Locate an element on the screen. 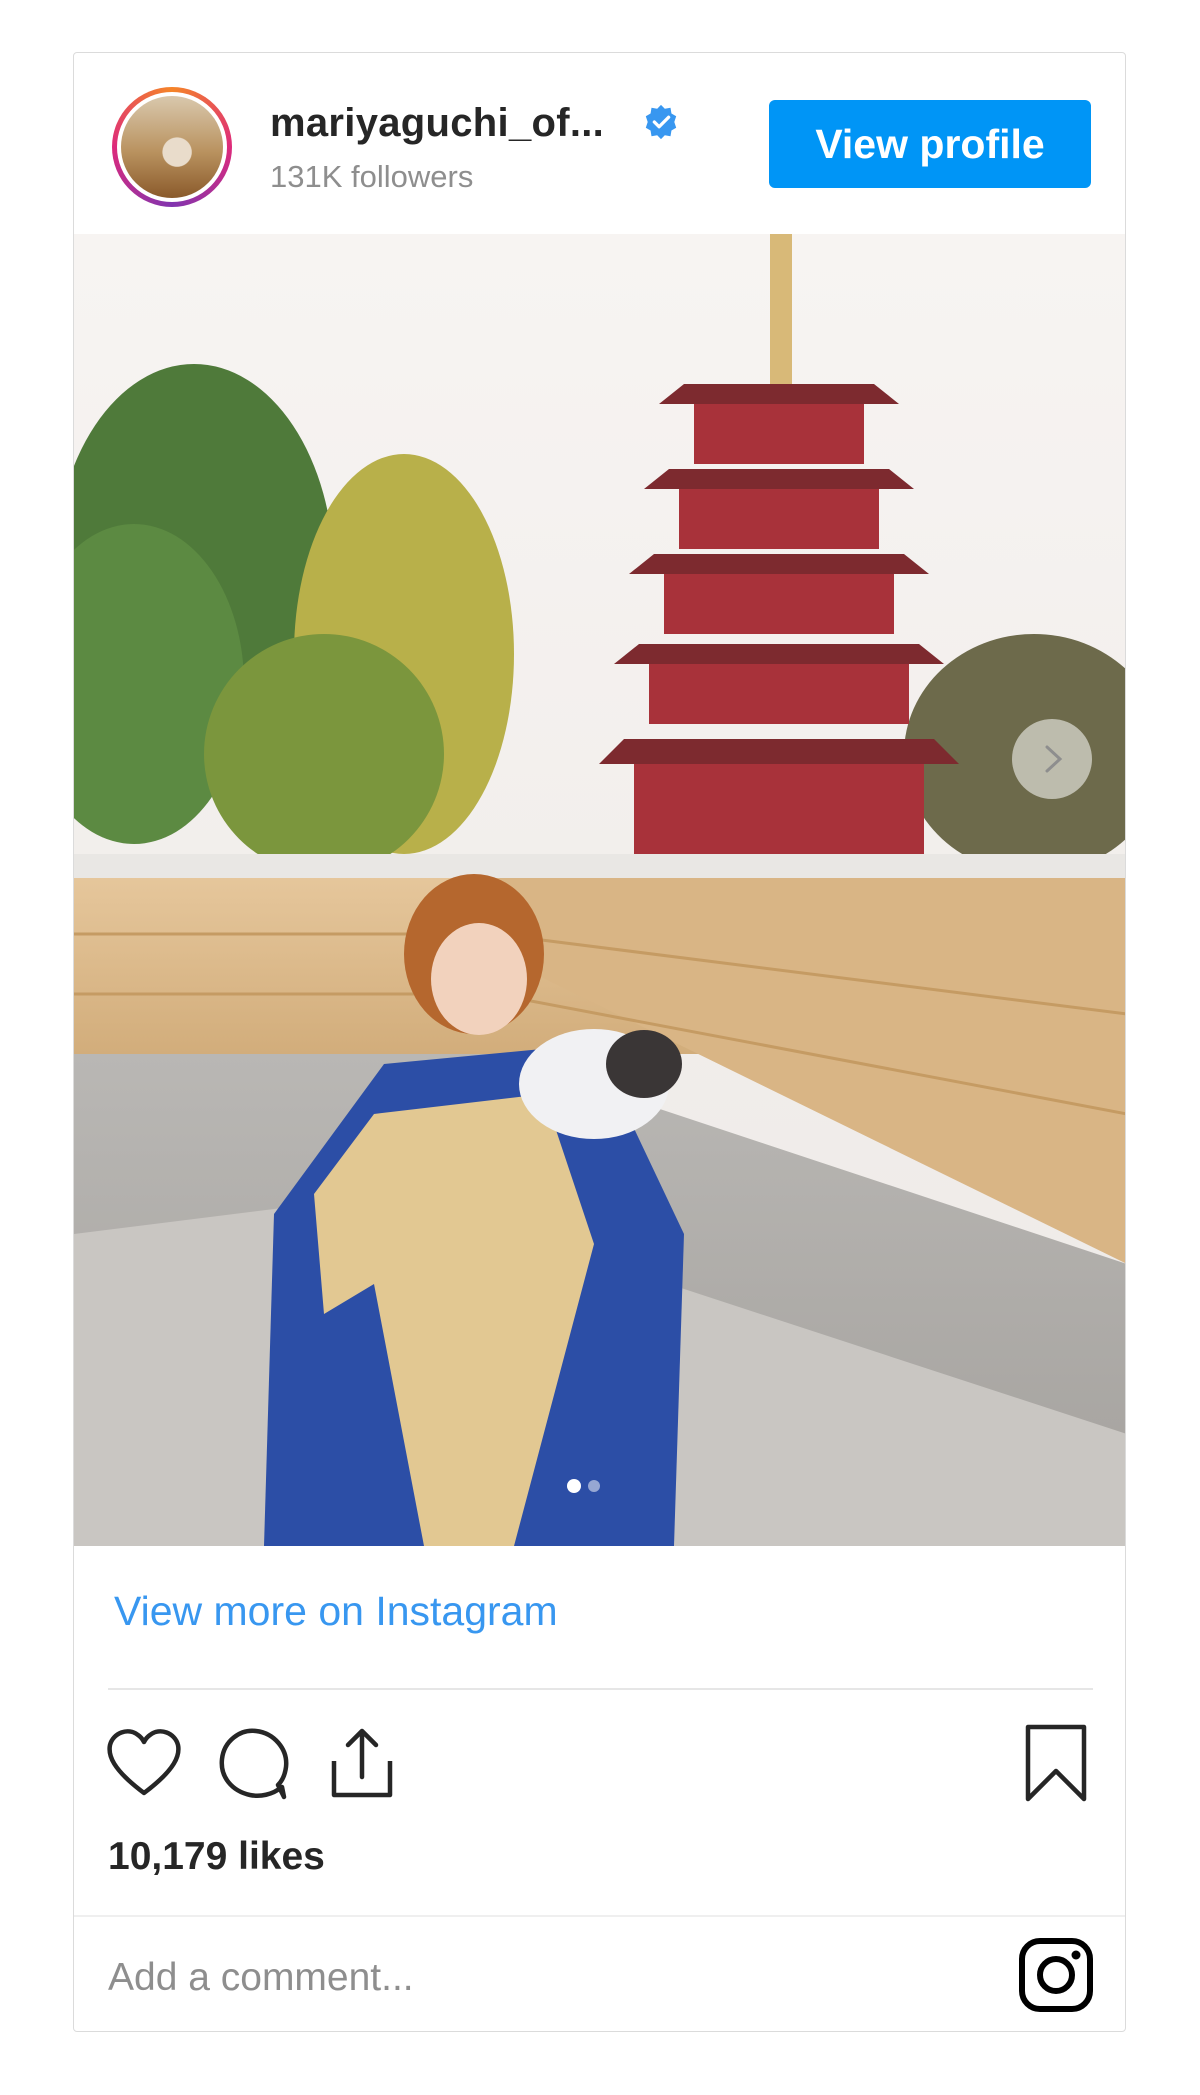 The image size is (1200, 2095). share-icon is located at coordinates (362, 1763).